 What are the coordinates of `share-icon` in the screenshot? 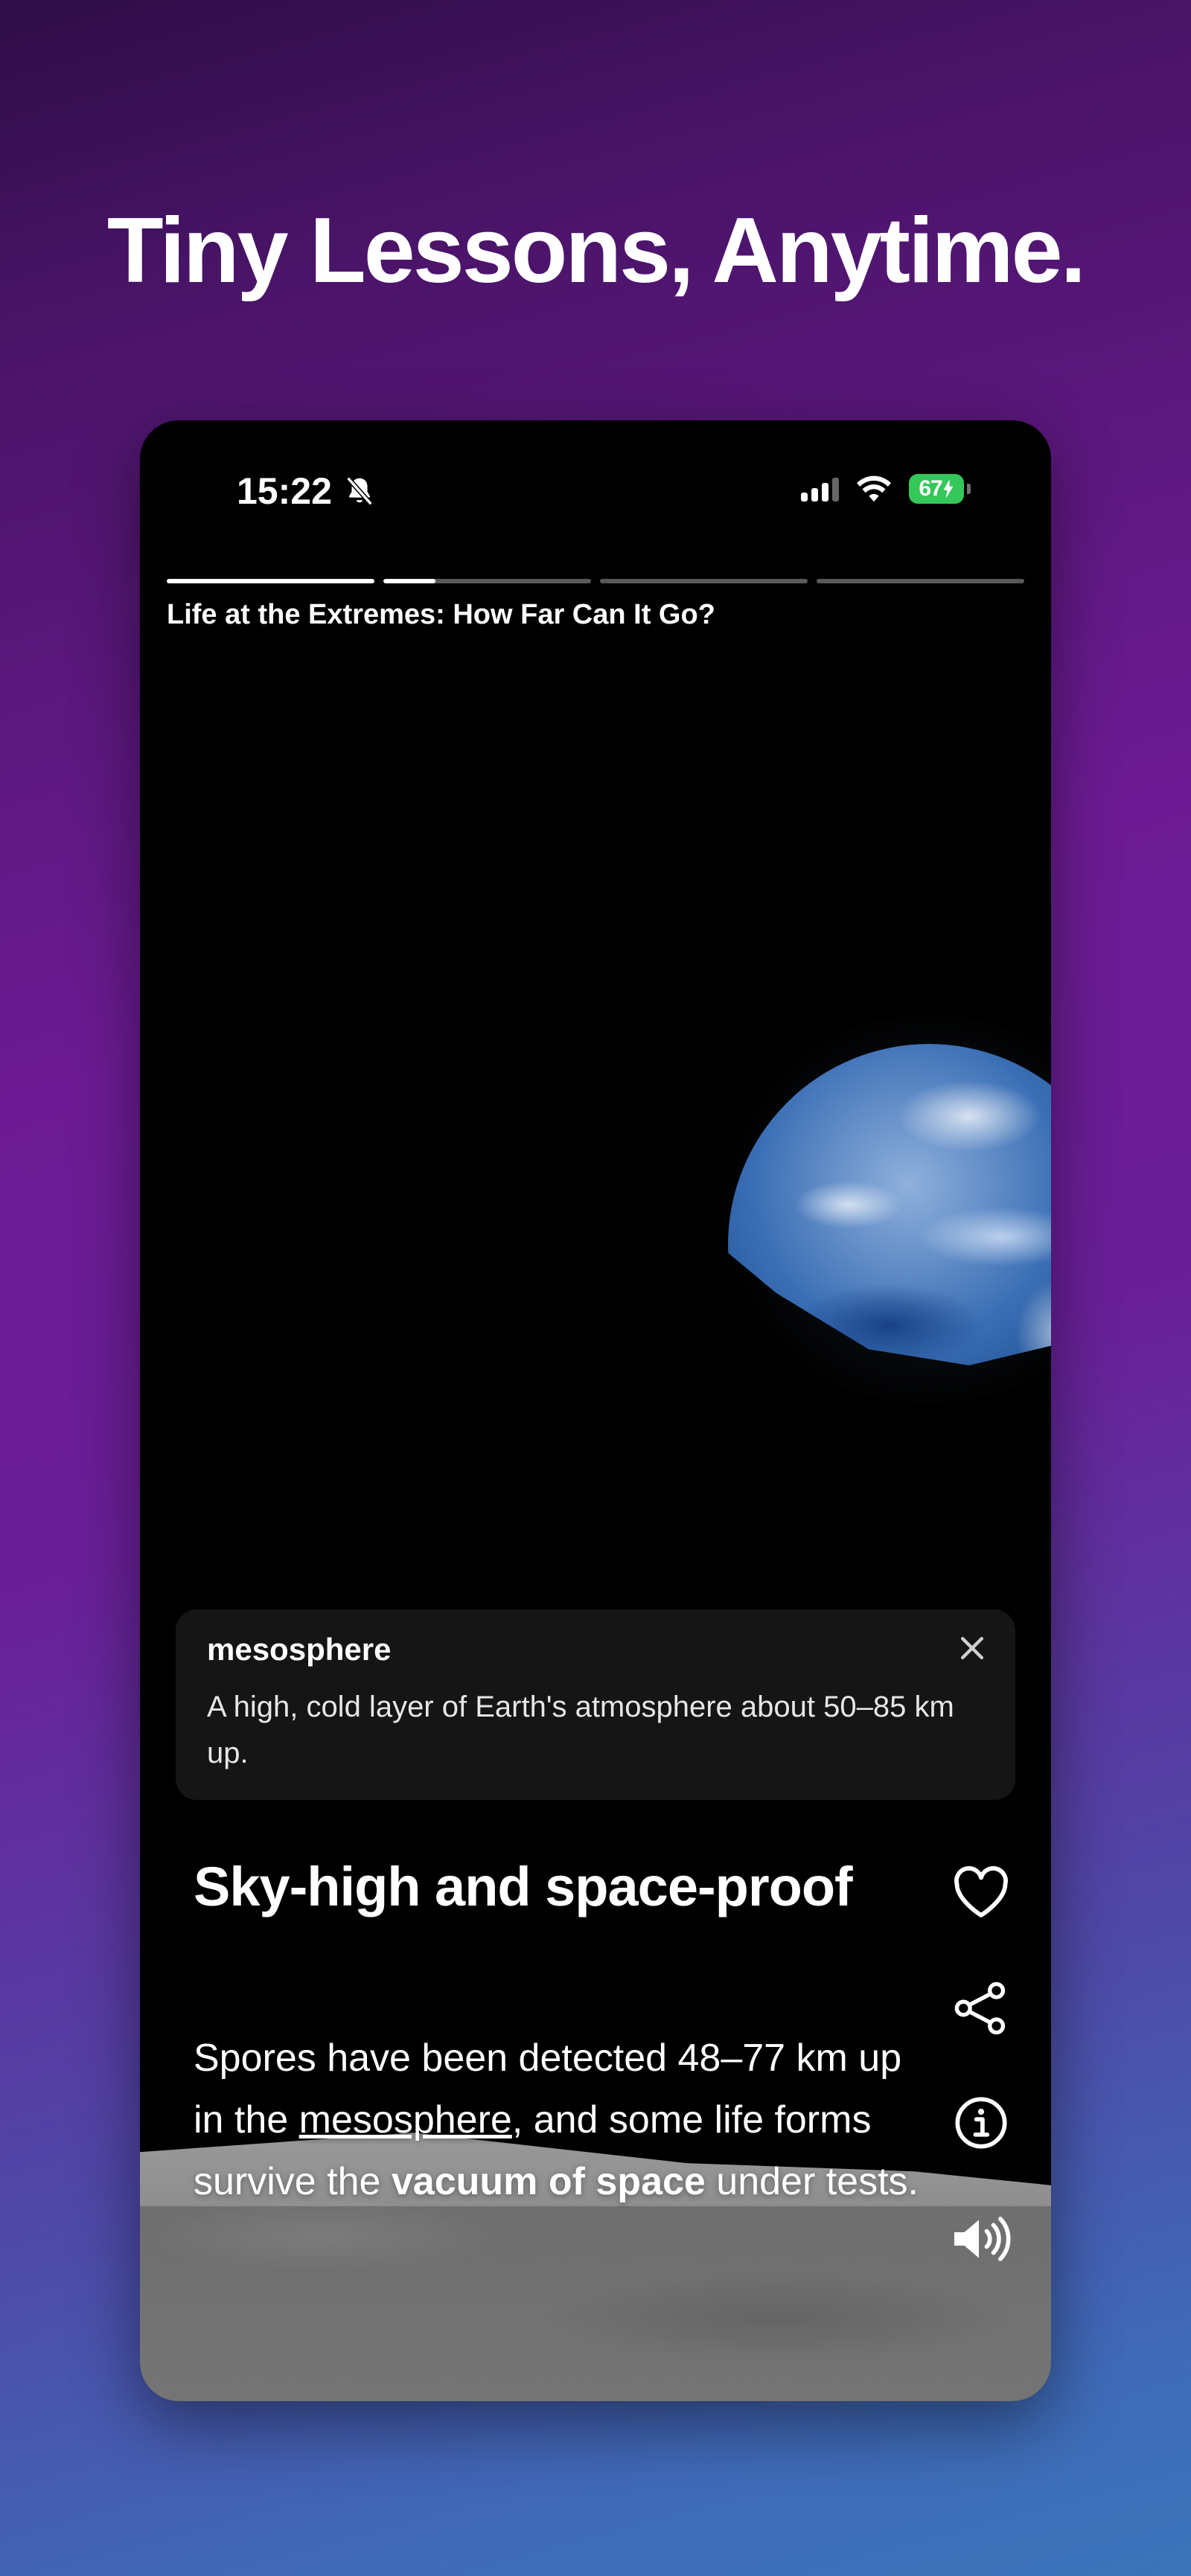 It's located at (980, 2008).